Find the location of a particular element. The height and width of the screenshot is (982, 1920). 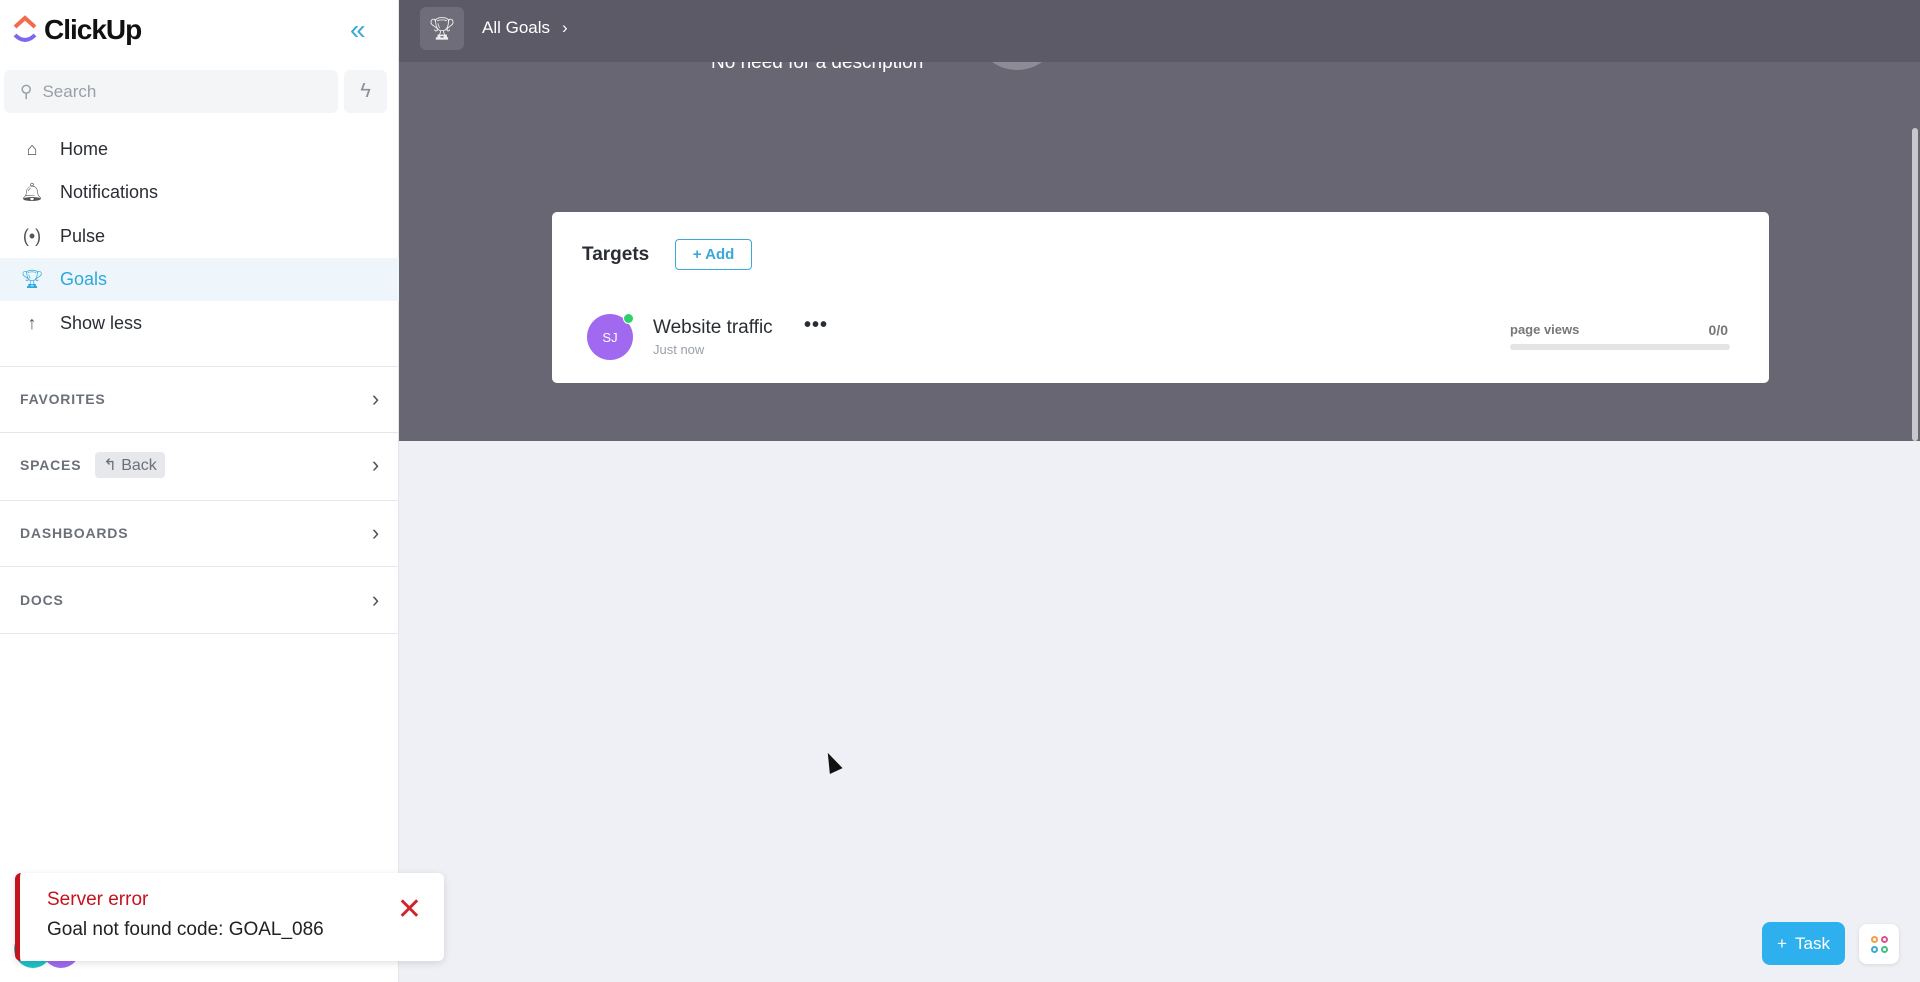

goals-button: 🏆︎ is located at coordinates (442, 28).